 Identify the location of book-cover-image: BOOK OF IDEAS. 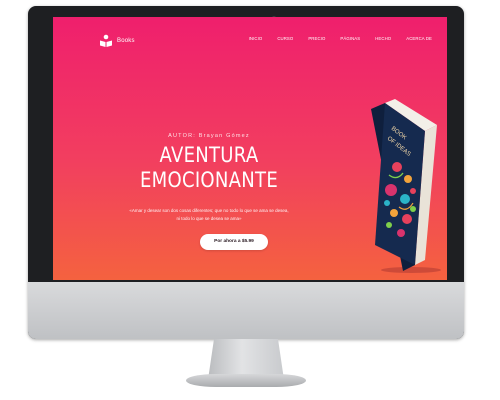
(404, 185).